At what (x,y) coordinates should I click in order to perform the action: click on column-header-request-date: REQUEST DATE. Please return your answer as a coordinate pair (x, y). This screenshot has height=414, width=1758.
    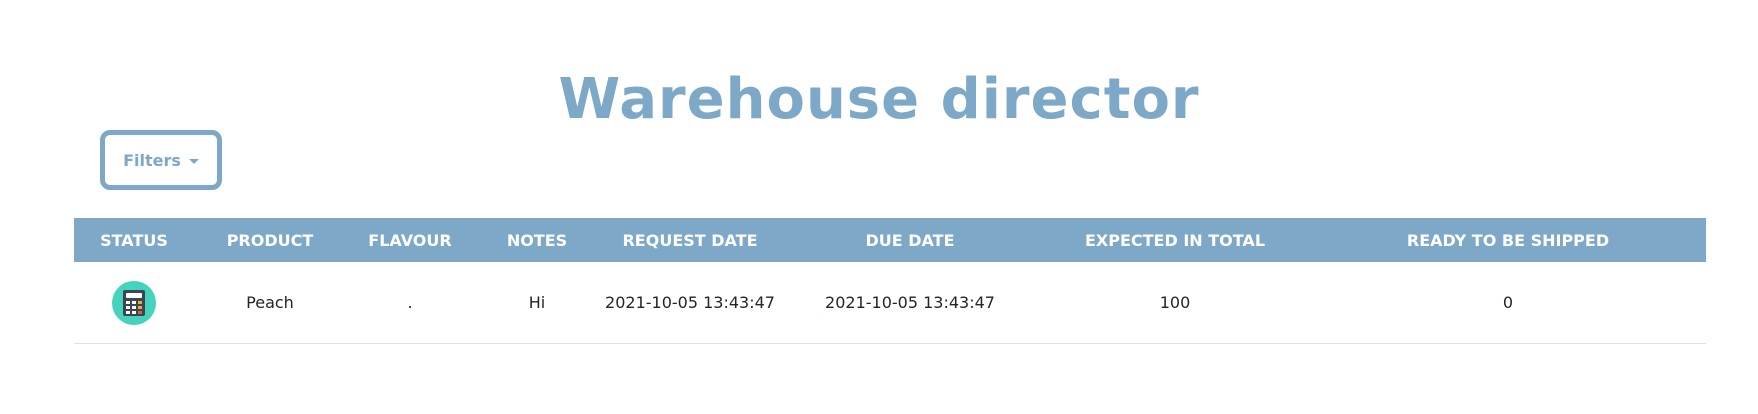
    Looking at the image, I should click on (690, 240).